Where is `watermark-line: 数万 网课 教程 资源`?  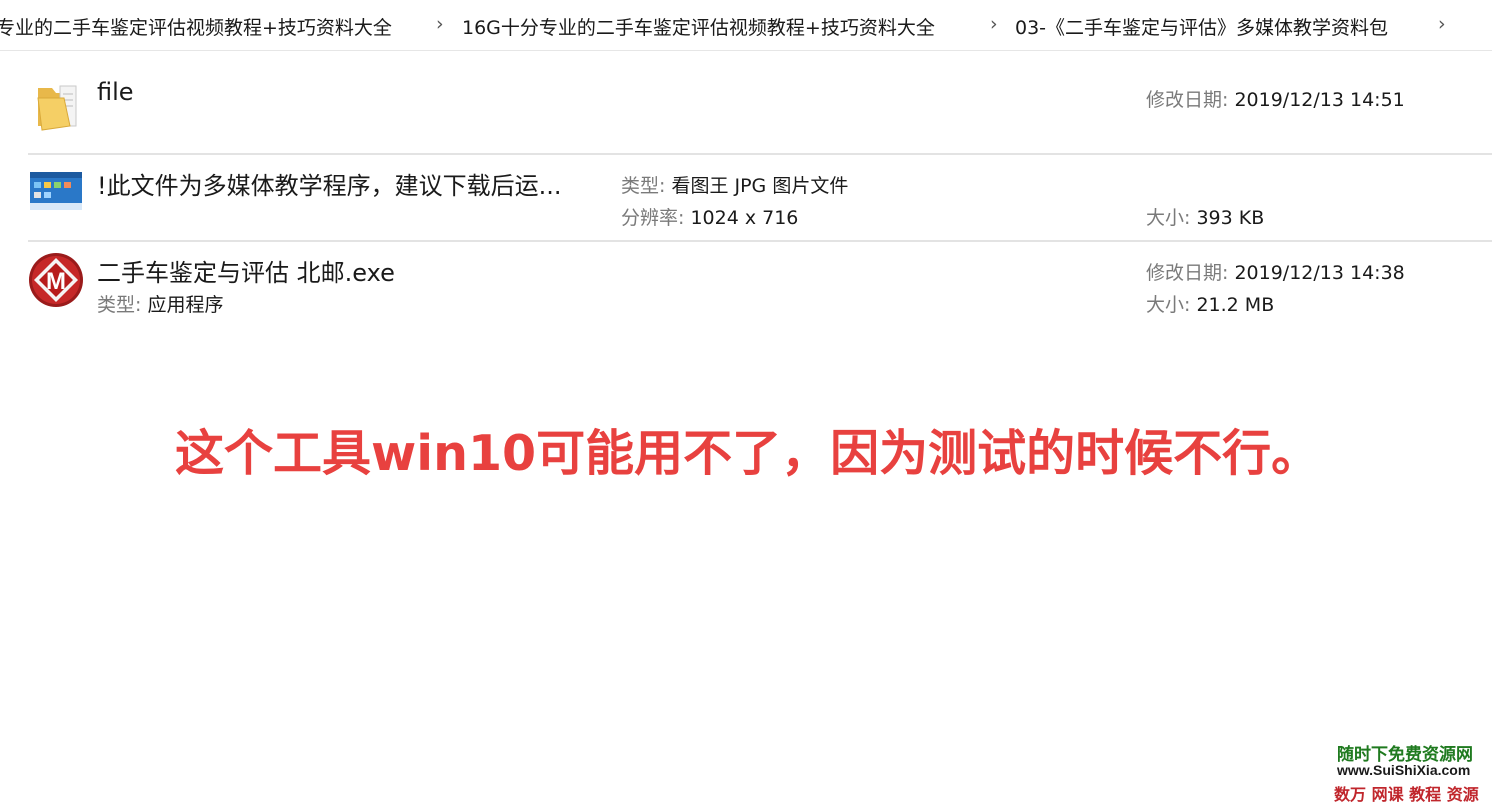
watermark-line: 数万 网课 教程 资源 is located at coordinates (1406, 794).